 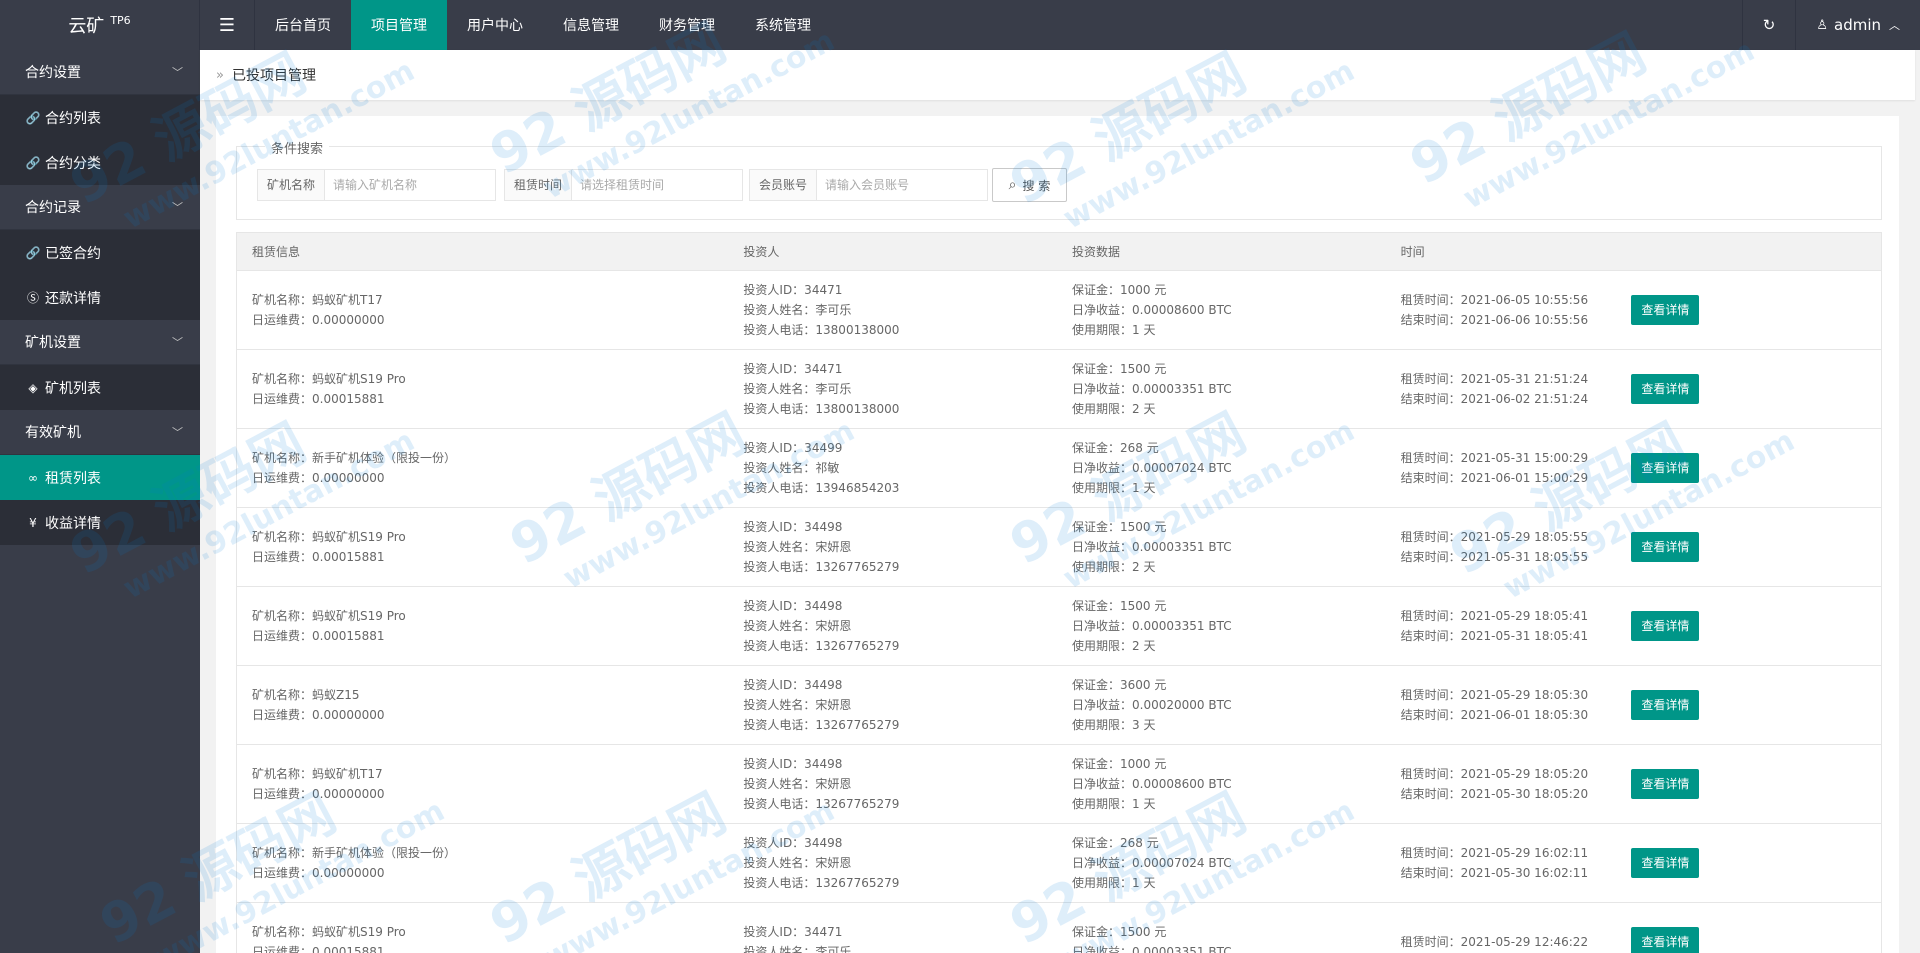 I want to click on lease-time-input, so click(x=657, y=185).